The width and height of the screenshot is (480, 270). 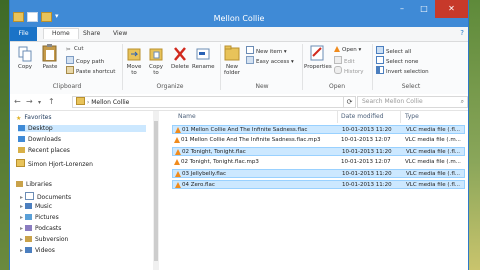 I want to click on search-input: Search Mellon Collie ⌕, so click(x=412, y=102).